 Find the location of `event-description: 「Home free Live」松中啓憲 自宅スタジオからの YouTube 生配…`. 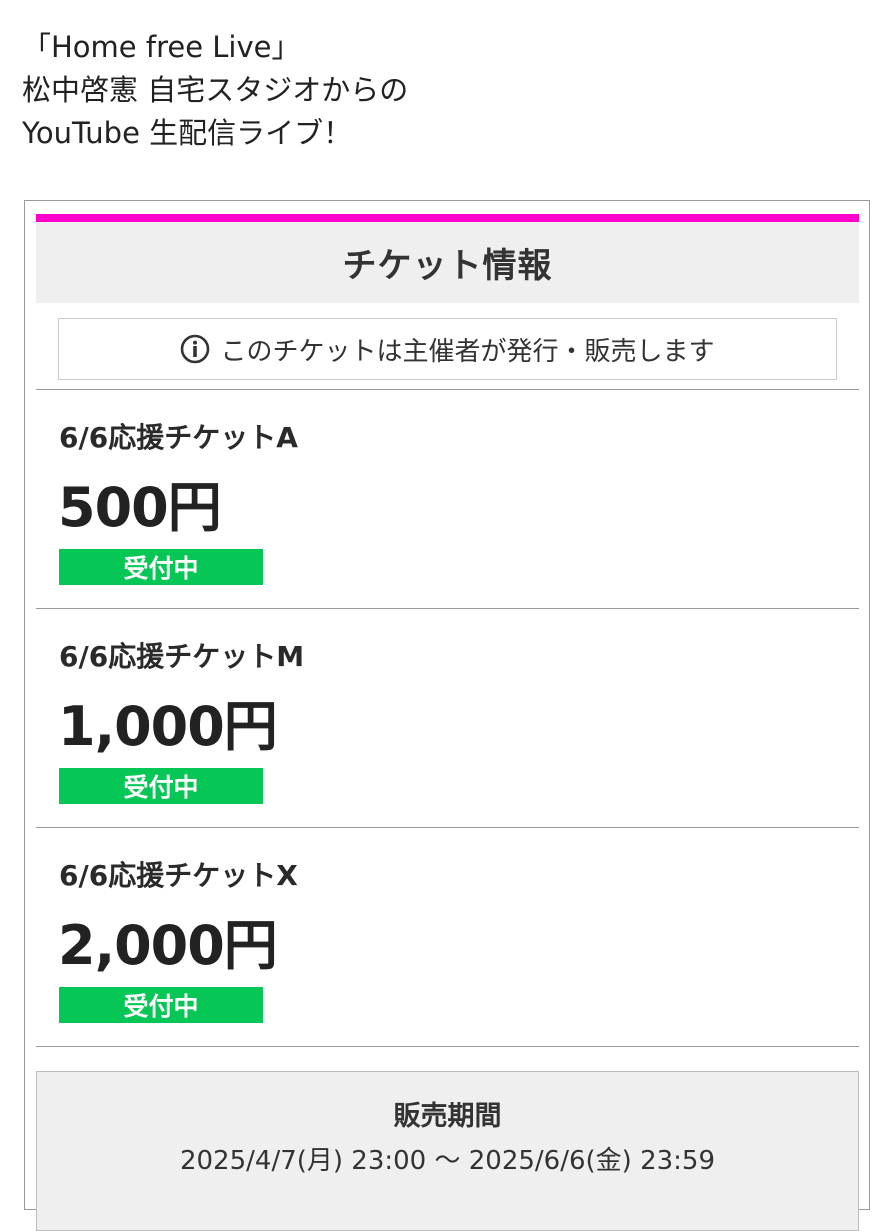

event-description: 「Home free Live」松中啓憲 自宅スタジオからの YouTube 生配… is located at coordinates (215, 90).